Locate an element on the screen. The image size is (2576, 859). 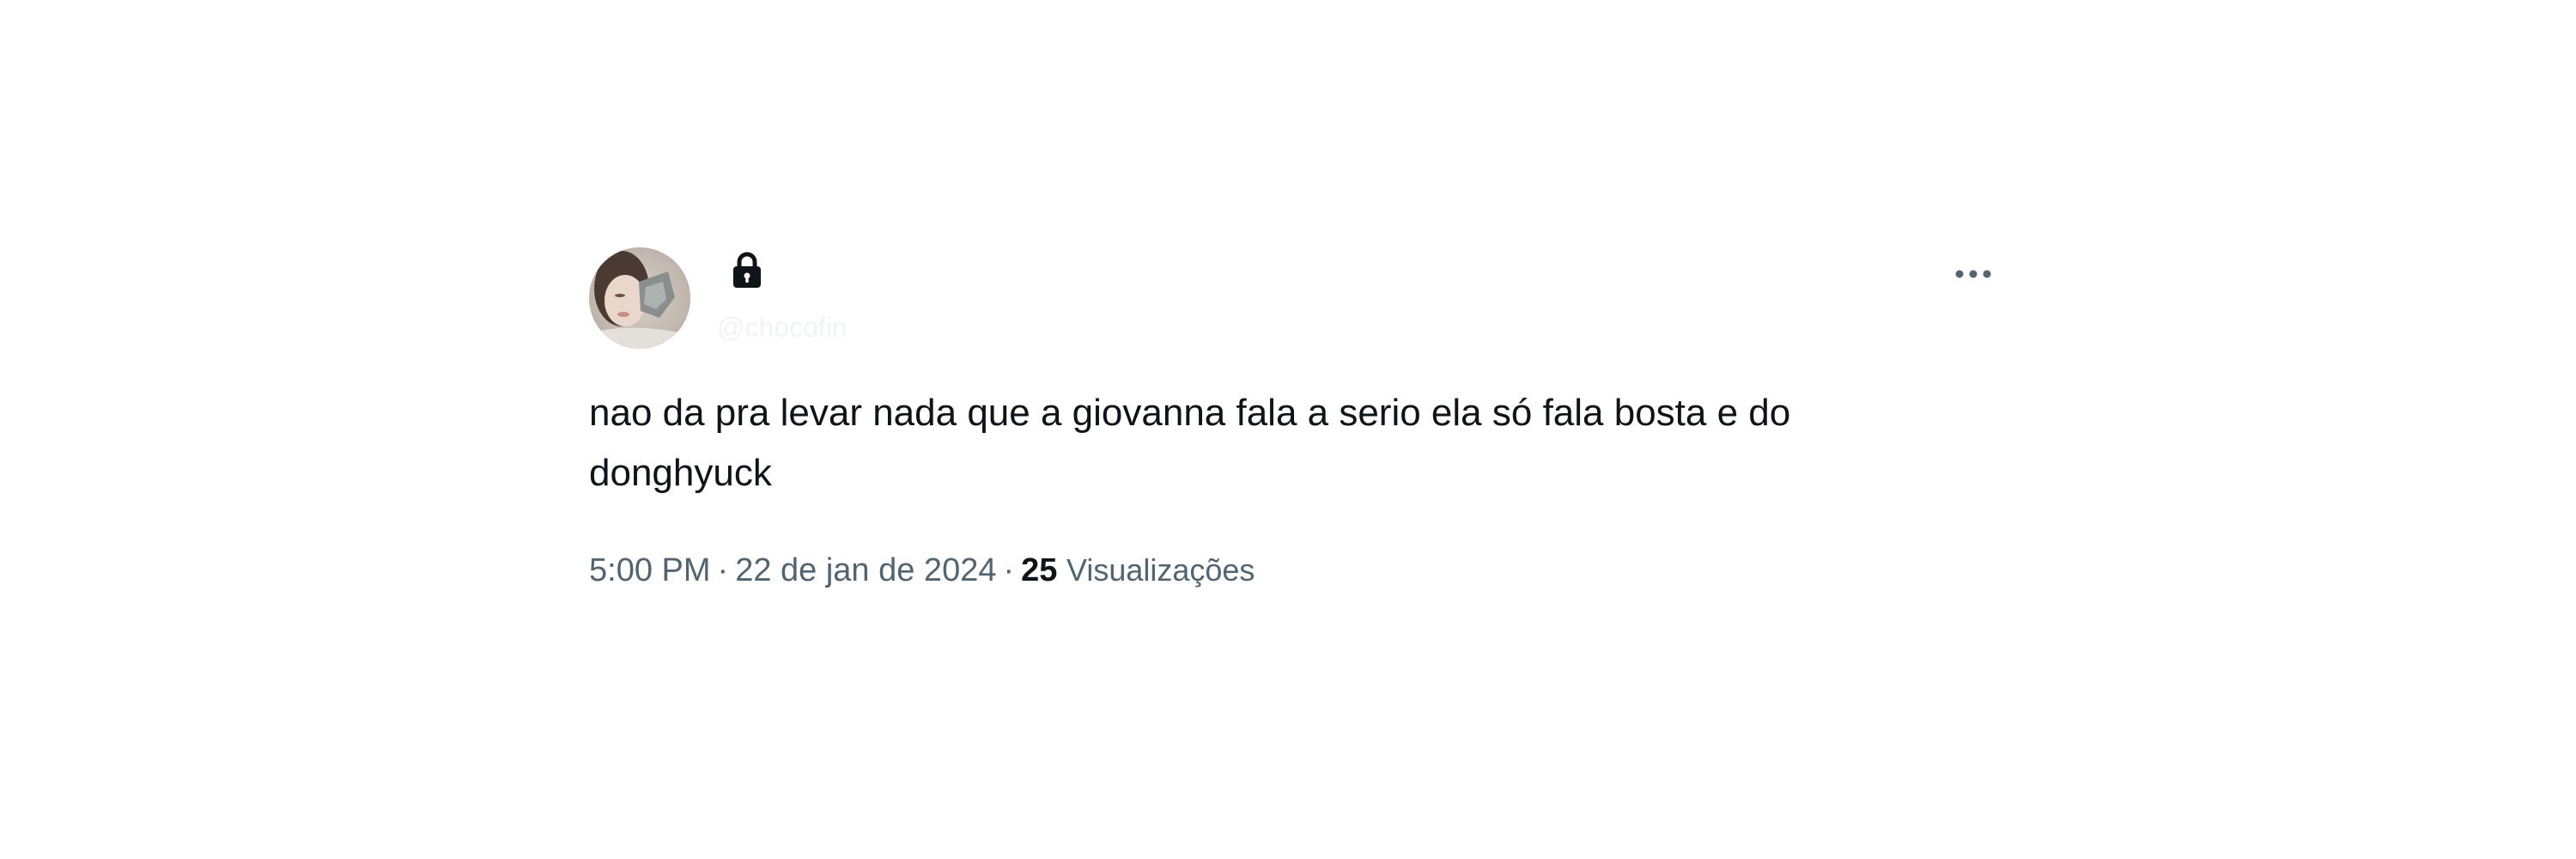
more-options-icon is located at coordinates (1973, 274).